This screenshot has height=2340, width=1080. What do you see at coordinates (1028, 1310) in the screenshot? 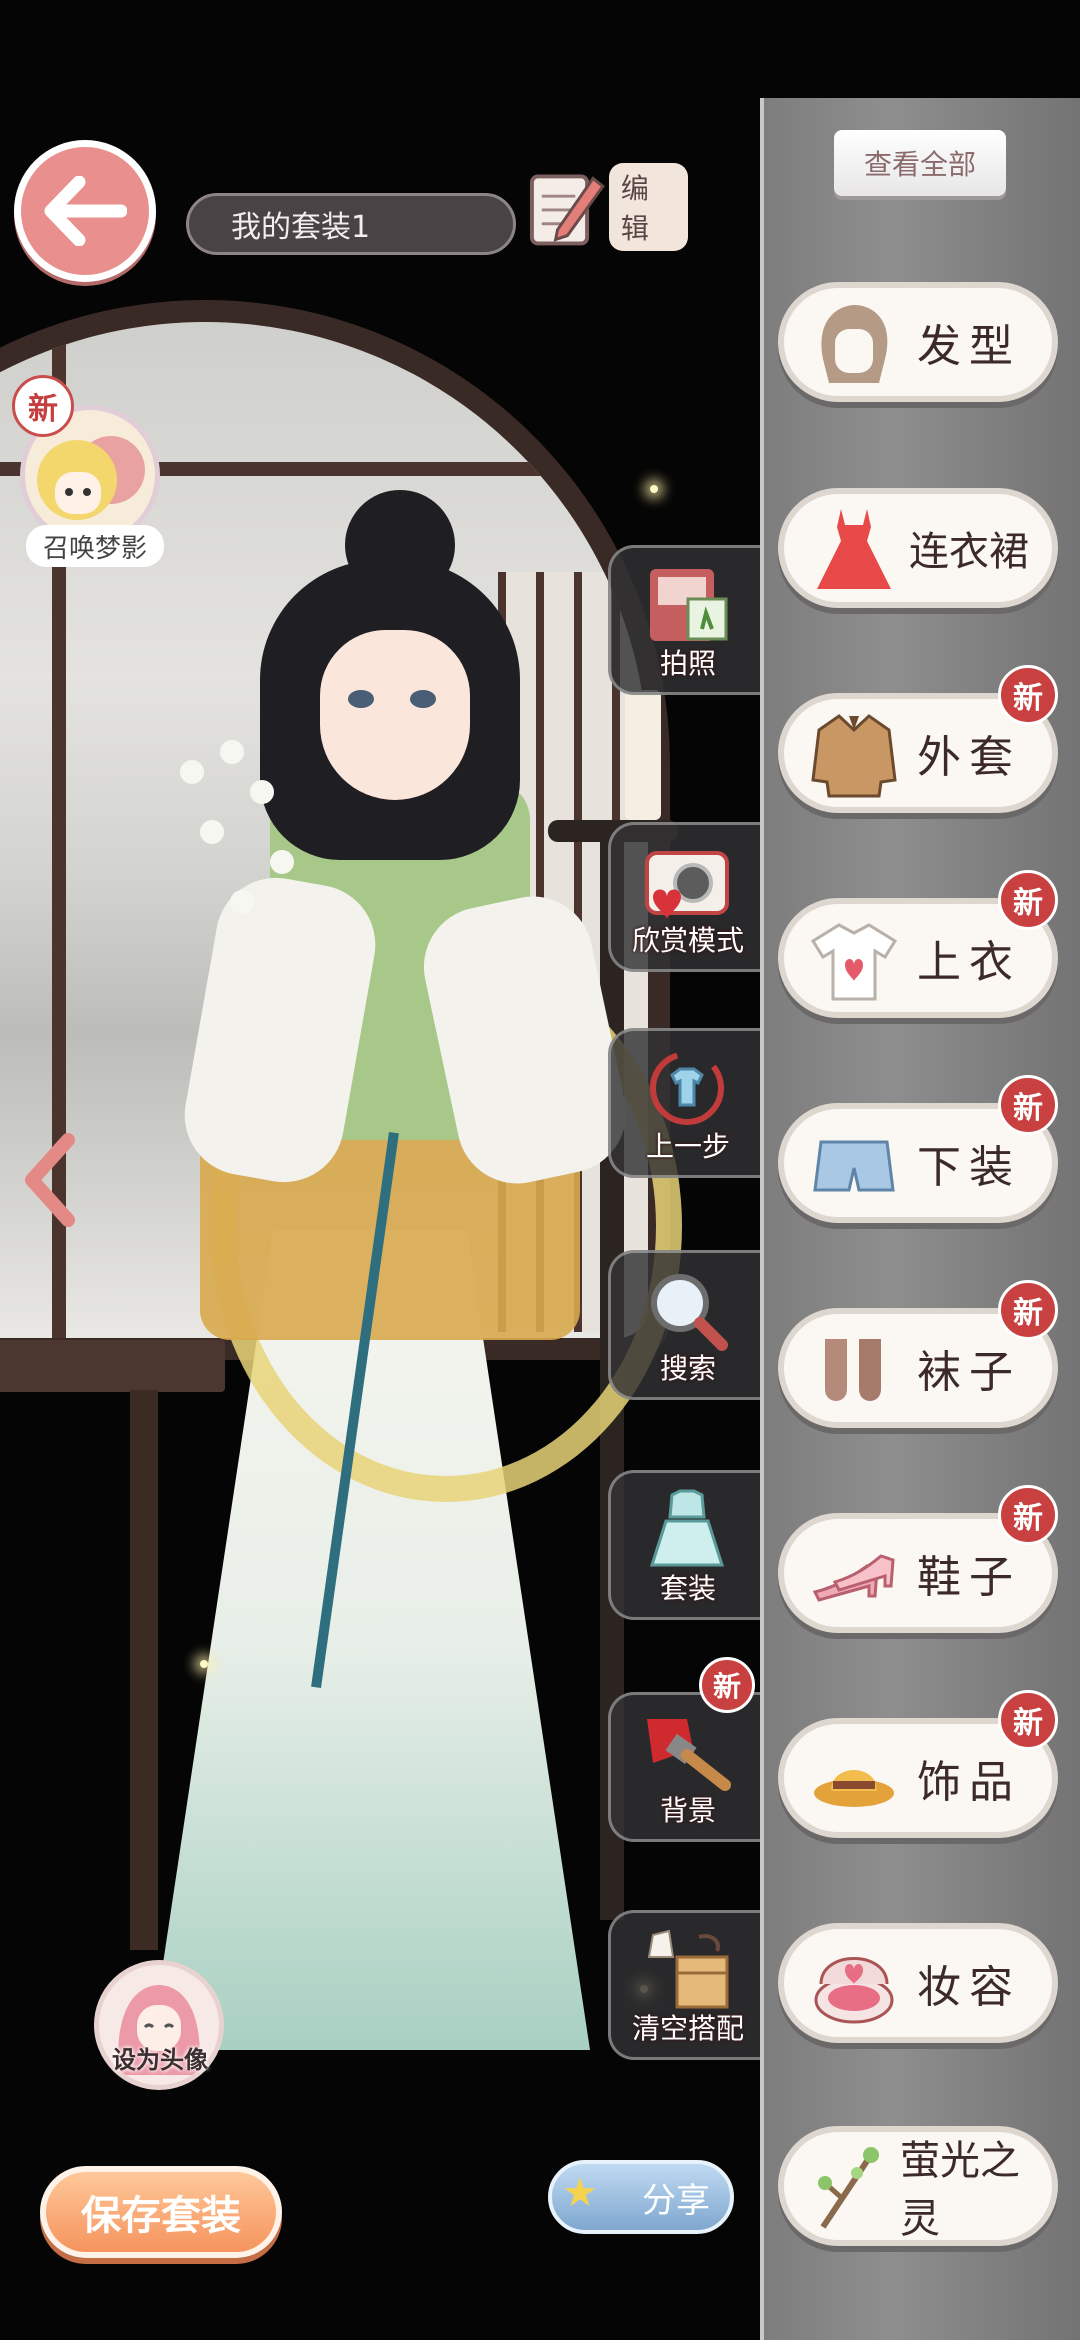
I see `socks-new-badge: 新` at bounding box center [1028, 1310].